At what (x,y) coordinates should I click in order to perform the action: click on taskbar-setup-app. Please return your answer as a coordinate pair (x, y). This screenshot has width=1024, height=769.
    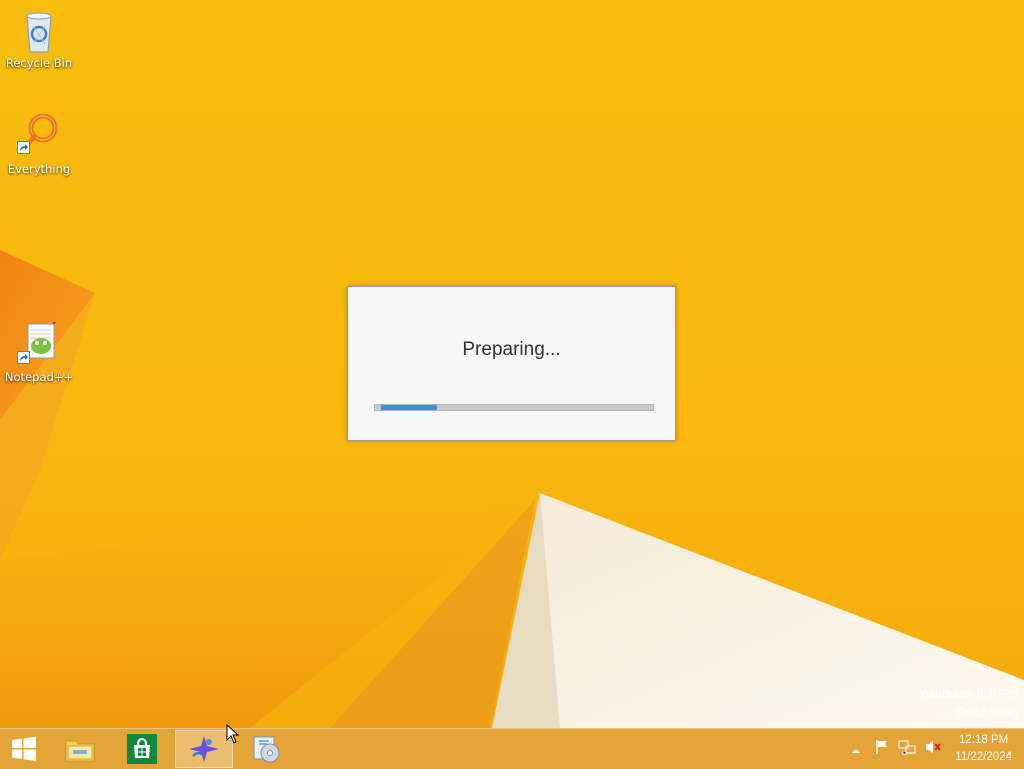
    Looking at the image, I should click on (266, 749).